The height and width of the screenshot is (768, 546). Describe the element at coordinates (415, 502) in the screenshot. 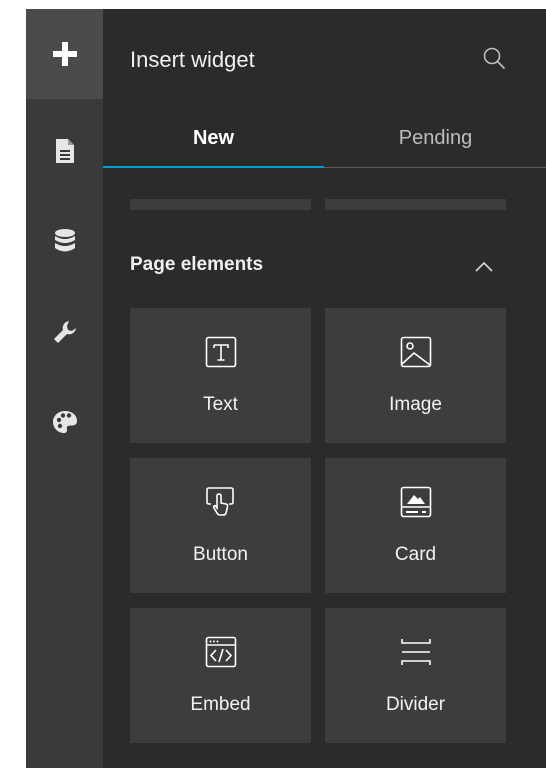

I see `card-icon` at that location.